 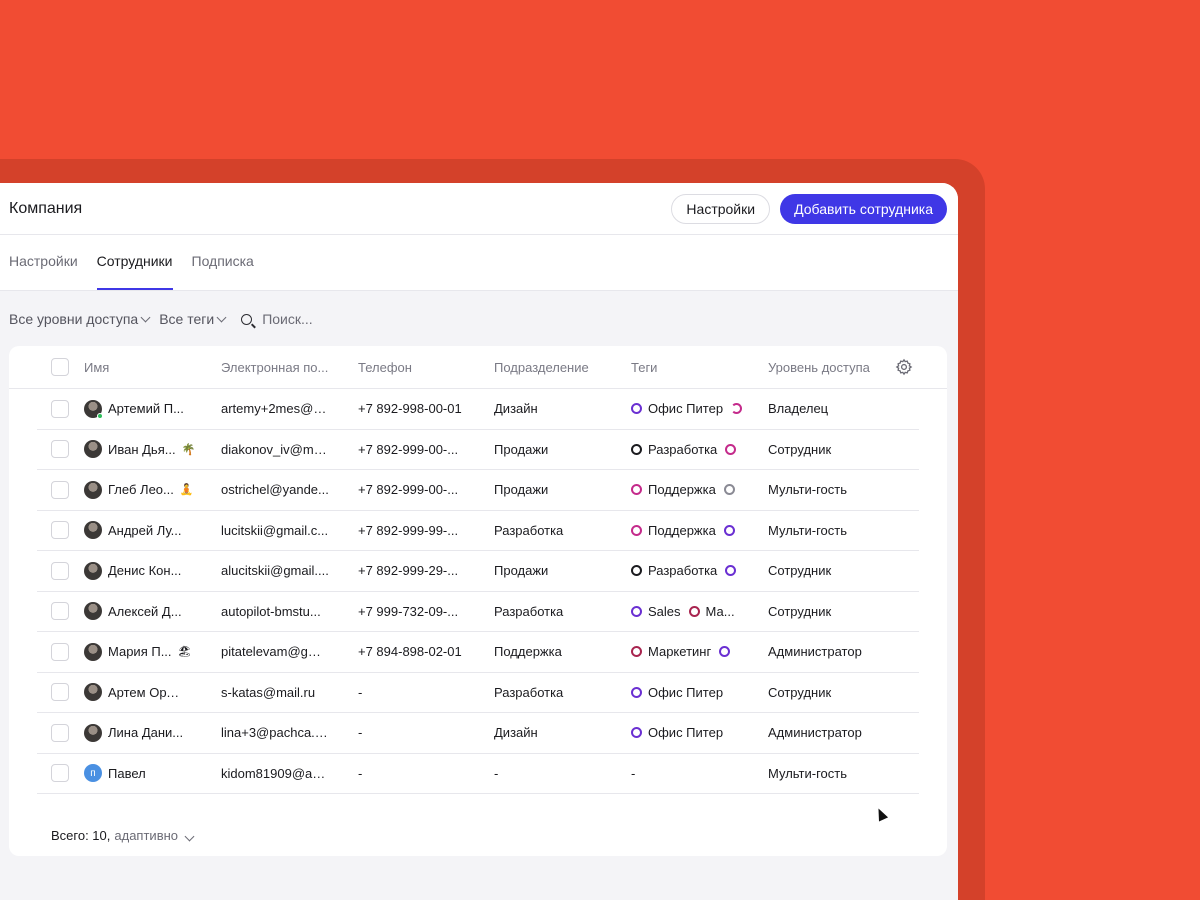 I want to click on tag-label: Разработка, so click(x=683, y=449).